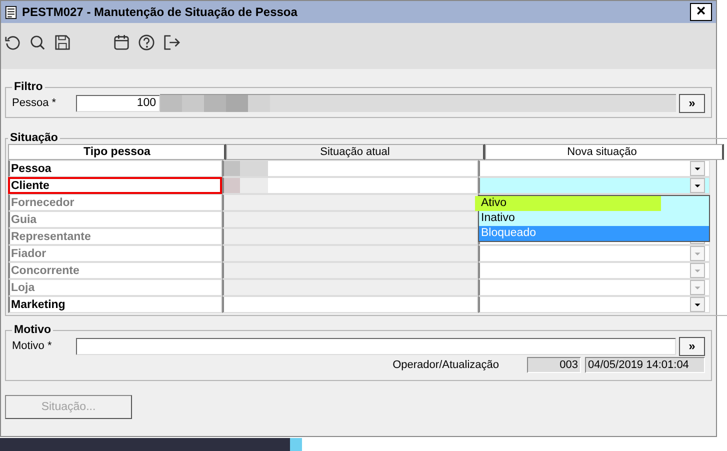 The width and height of the screenshot is (727, 451). What do you see at coordinates (115, 185) in the screenshot?
I see `table-cell: Cliente` at bounding box center [115, 185].